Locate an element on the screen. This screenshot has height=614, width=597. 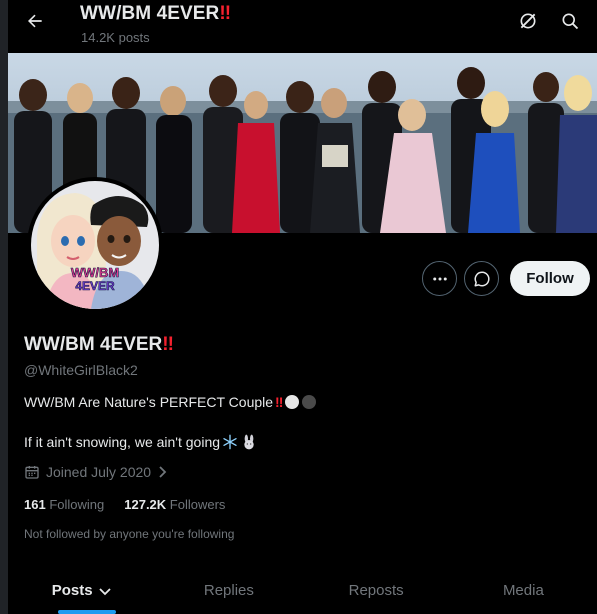
joined-date: Joined July 2020 is located at coordinates (96, 472).